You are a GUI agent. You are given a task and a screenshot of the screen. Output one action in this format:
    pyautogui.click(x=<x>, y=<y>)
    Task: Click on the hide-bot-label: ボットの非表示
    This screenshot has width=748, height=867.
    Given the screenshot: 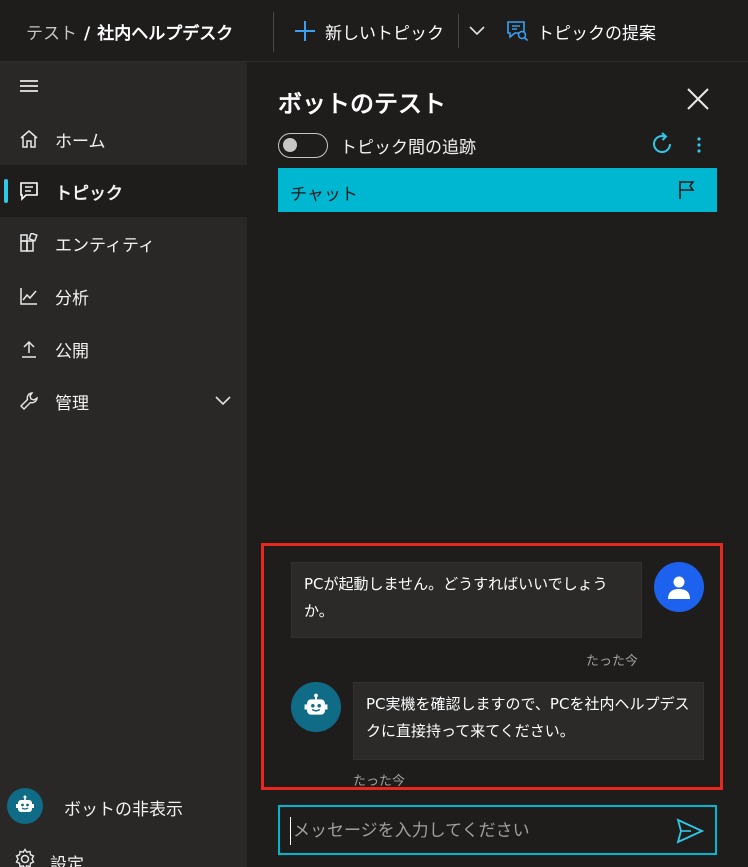 What is the action you would take?
    pyautogui.click(x=123, y=810)
    